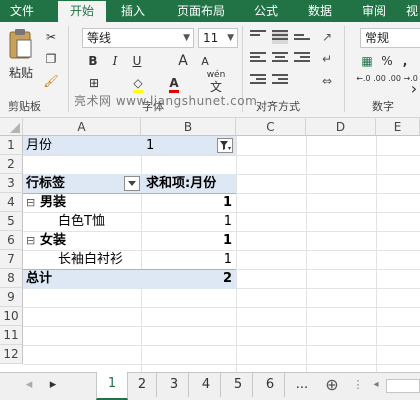 The width and height of the screenshot is (420, 400). I want to click on format-painter-icon: 🖌, so click(51, 81).